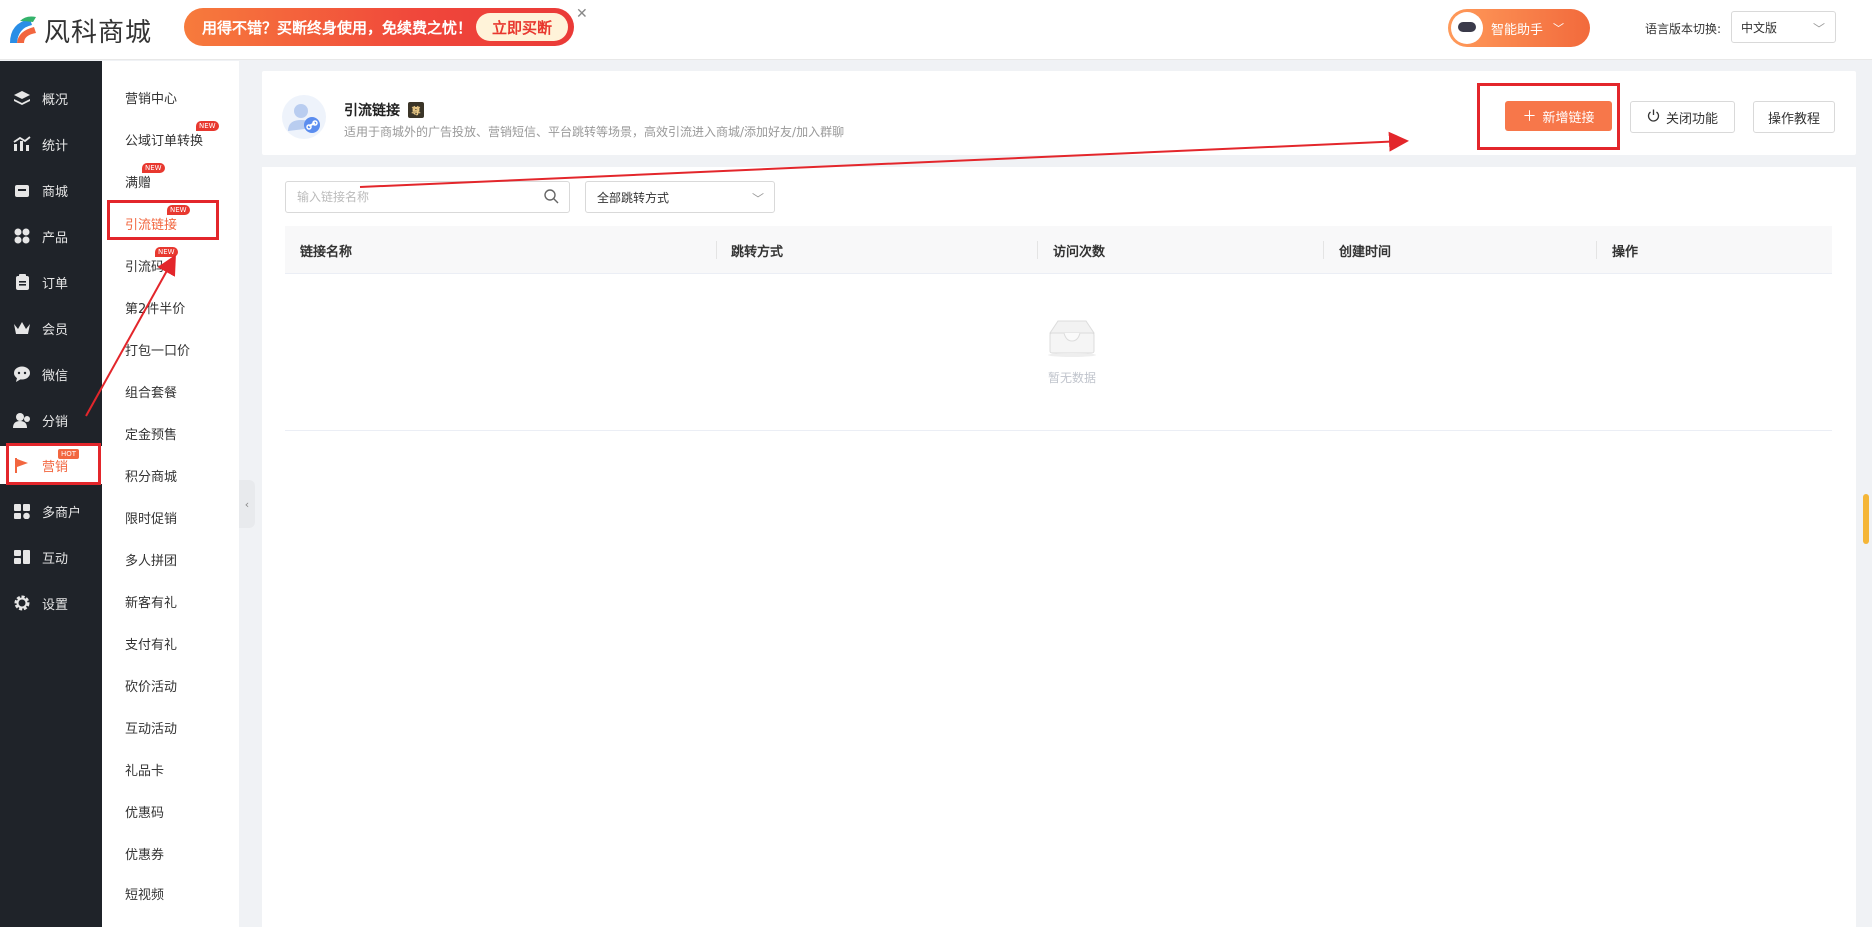 The width and height of the screenshot is (1872, 927). I want to click on submenu-item-combo: 组合套餐, so click(151, 391).